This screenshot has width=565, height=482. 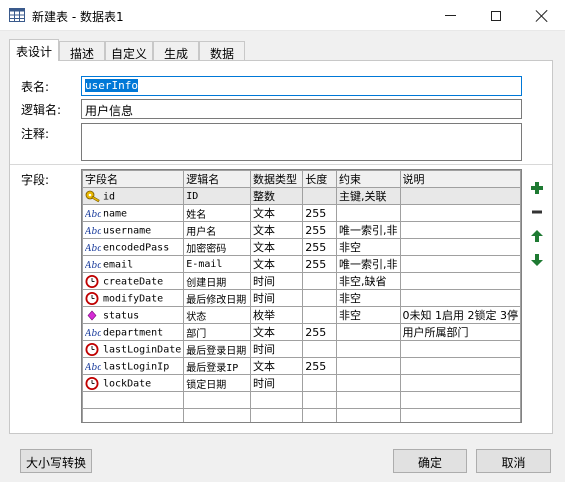 What do you see at coordinates (217, 281) in the screenshot?
I see `logical-name-cell: 创建日期` at bounding box center [217, 281].